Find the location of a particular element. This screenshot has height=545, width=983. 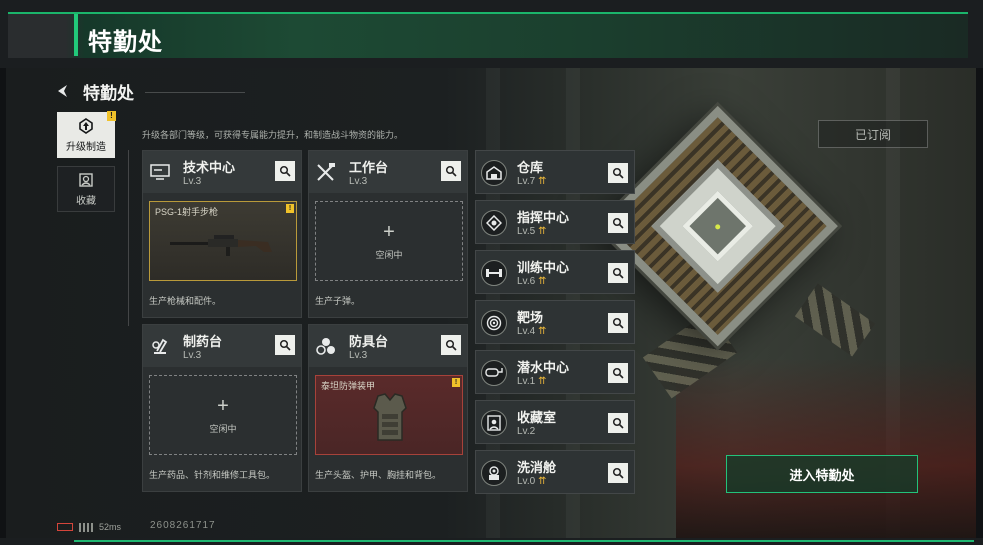

level-text: Lv.5 is located at coordinates (526, 231).